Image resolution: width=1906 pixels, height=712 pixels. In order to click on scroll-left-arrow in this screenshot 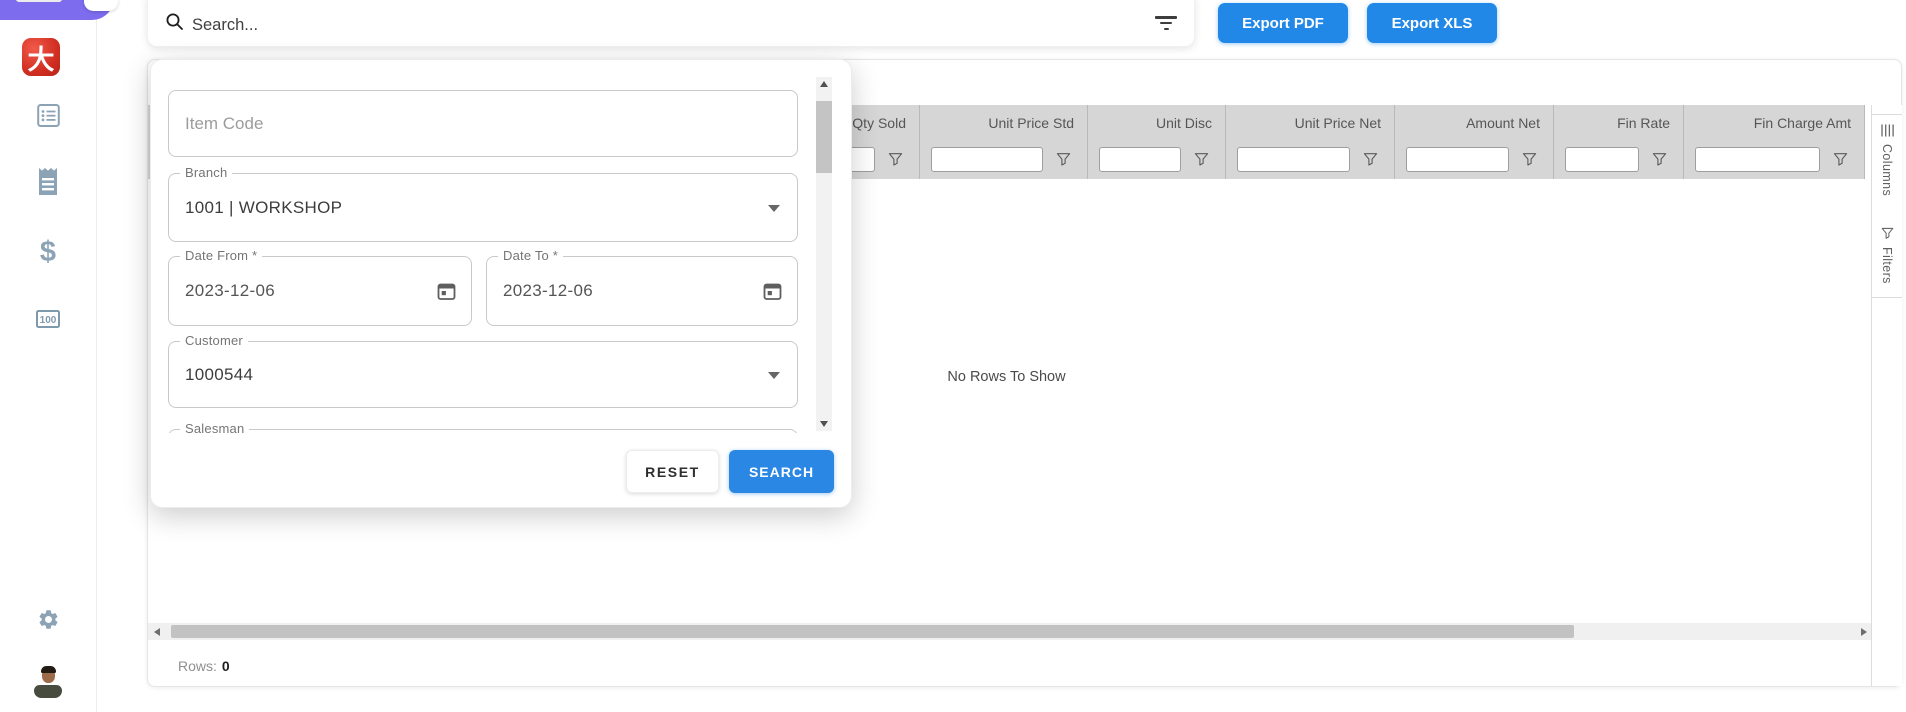, I will do `click(157, 631)`.